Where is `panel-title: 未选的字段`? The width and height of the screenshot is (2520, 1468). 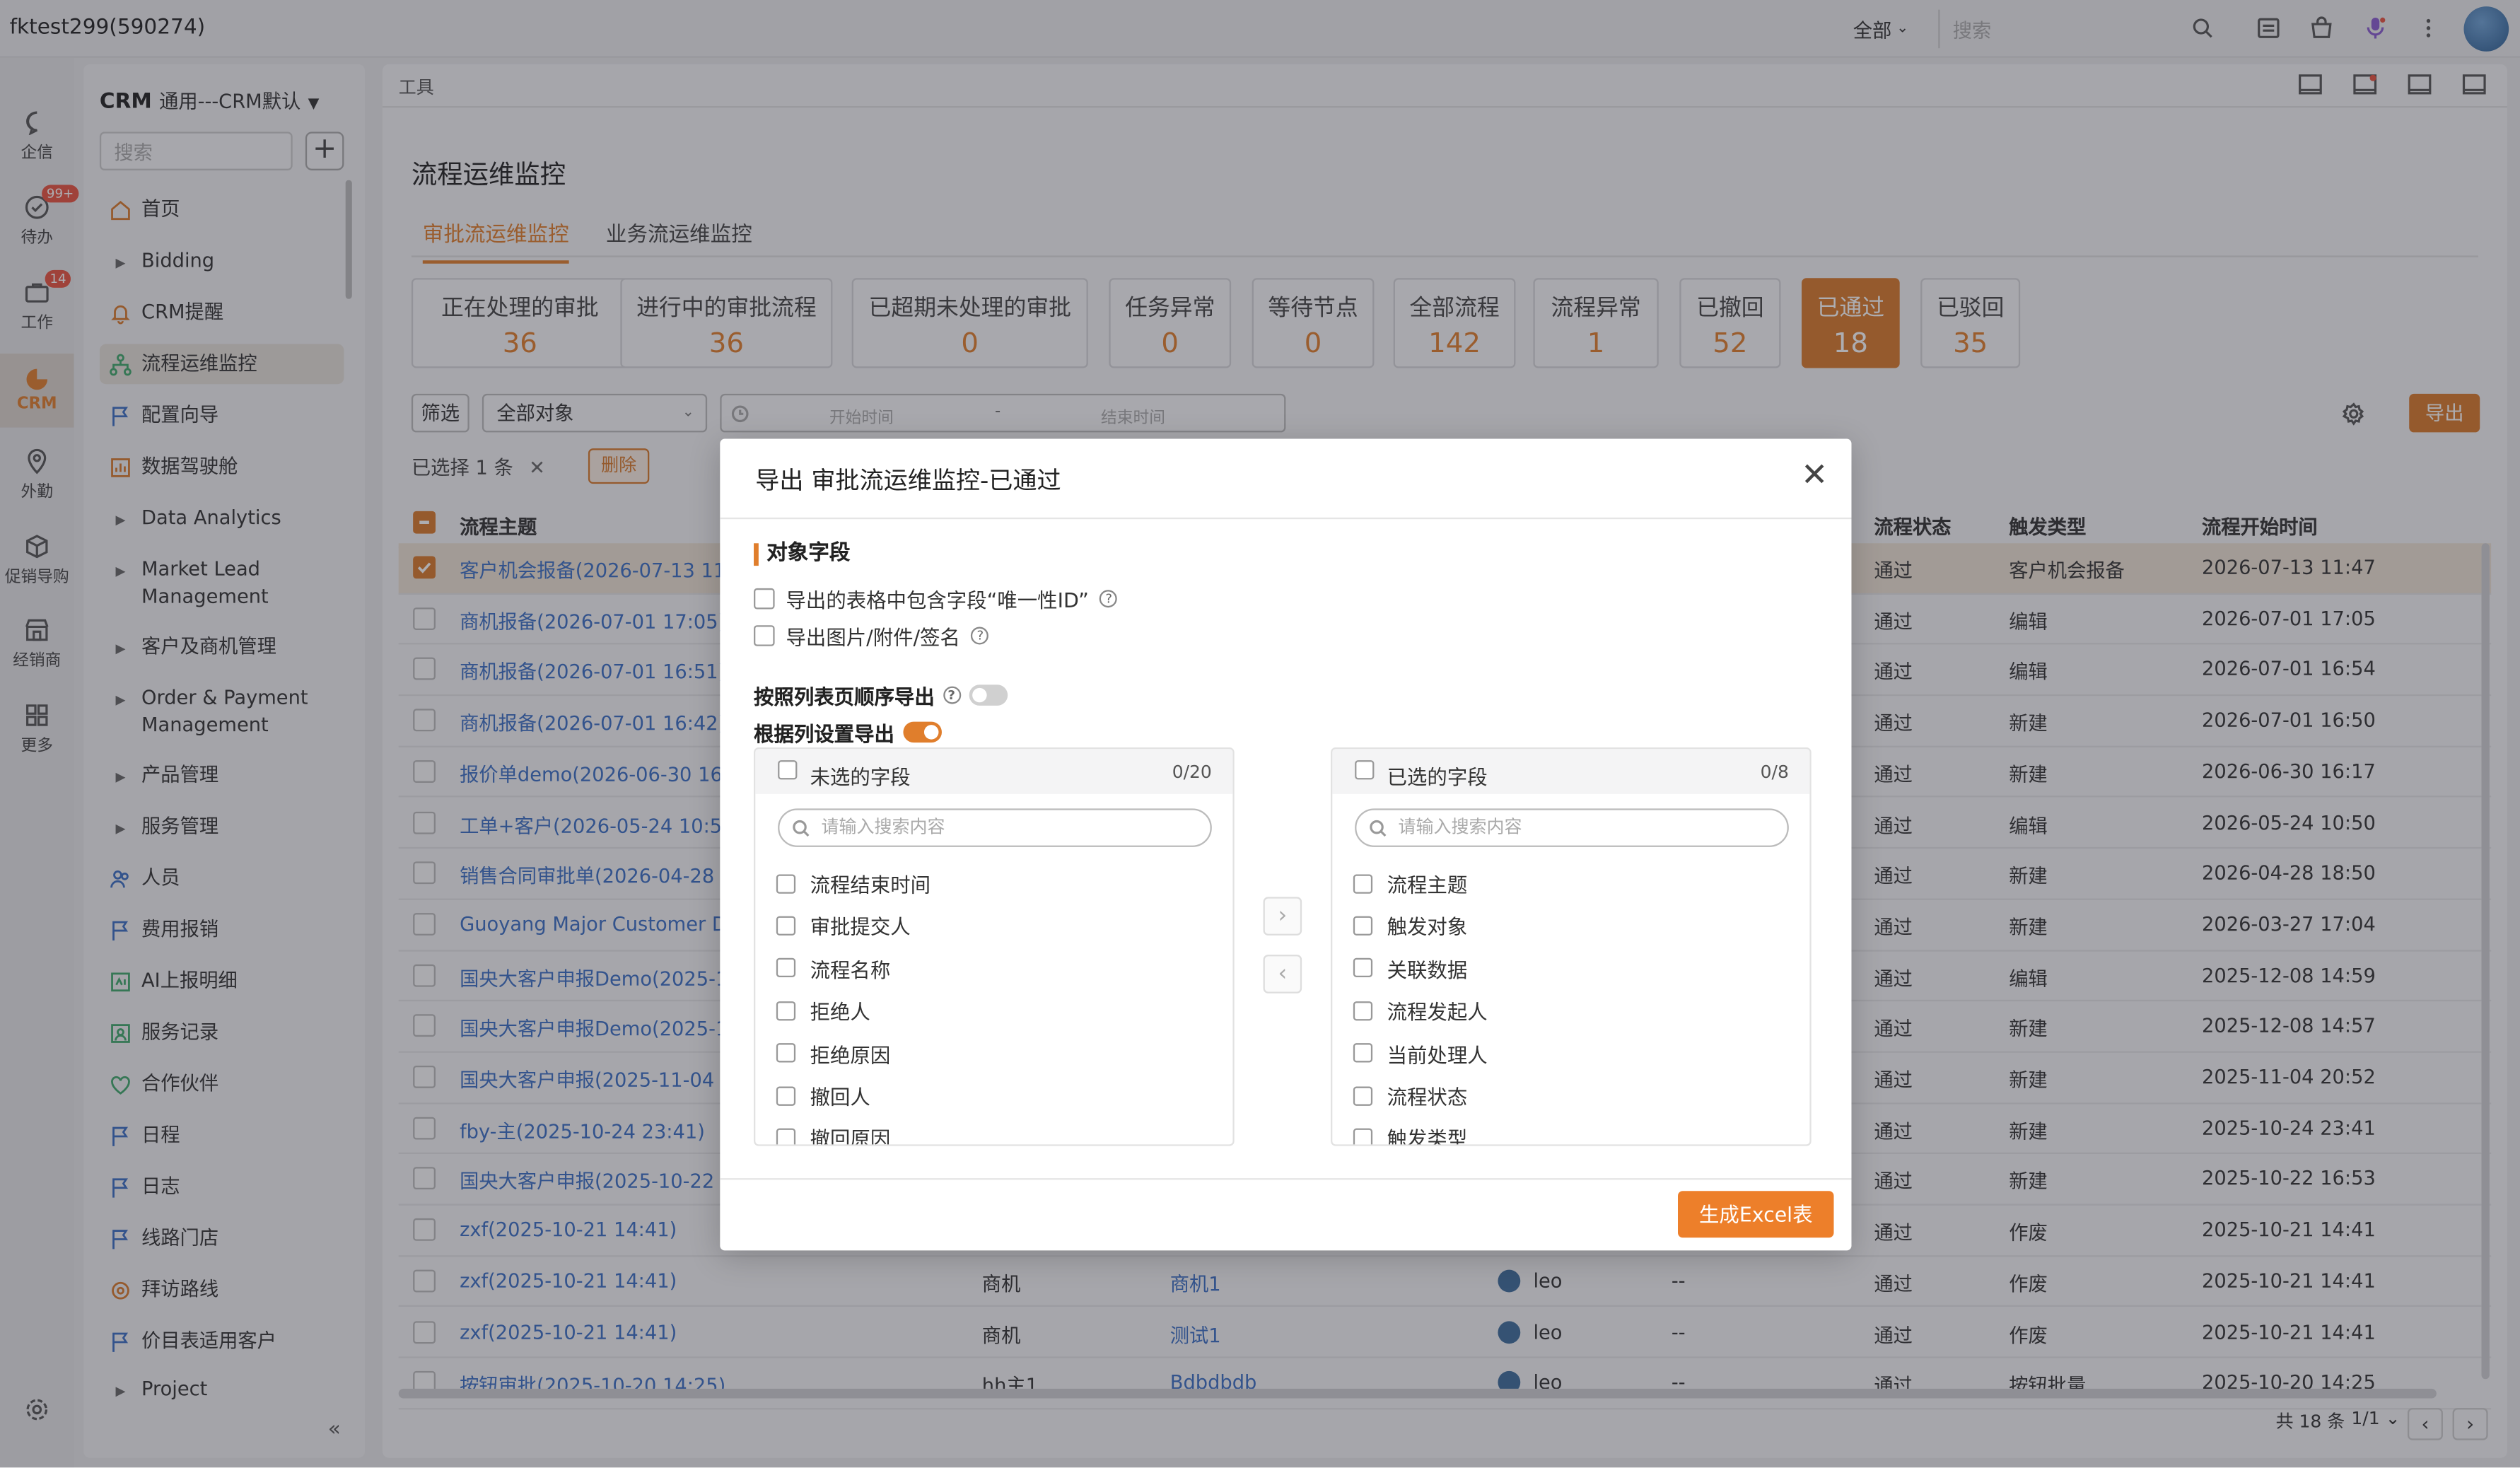
panel-title: 未选的字段 is located at coordinates (861, 777).